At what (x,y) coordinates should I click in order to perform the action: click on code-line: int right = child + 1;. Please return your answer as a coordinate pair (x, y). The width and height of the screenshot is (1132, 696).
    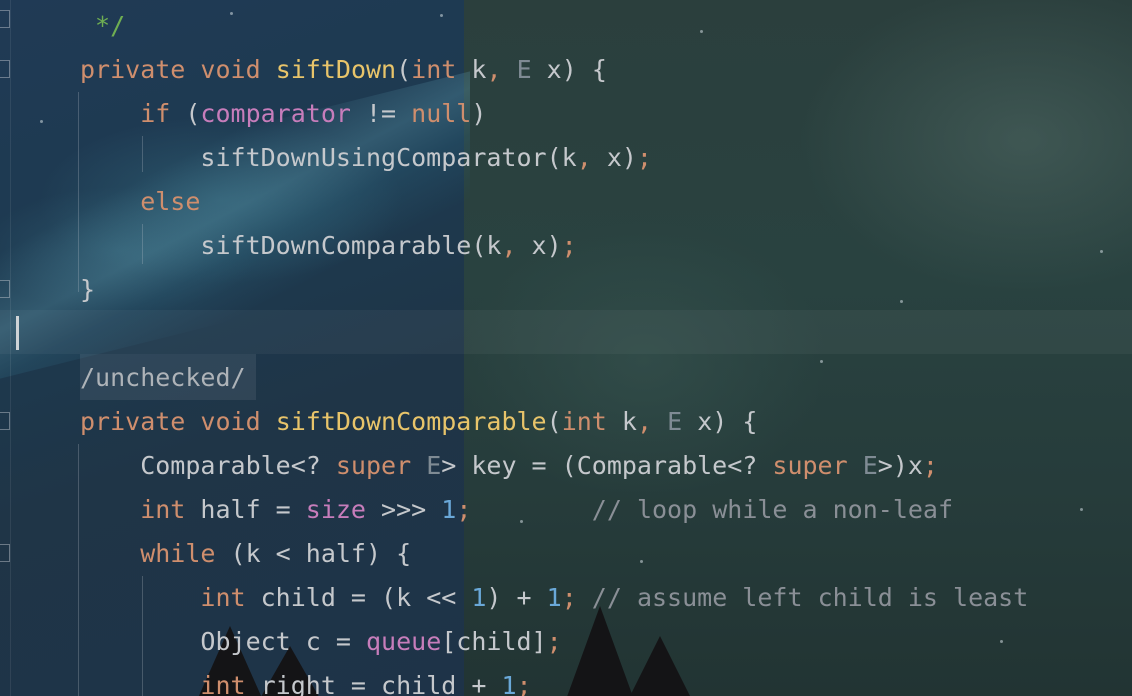
    Looking at the image, I should click on (306, 680).